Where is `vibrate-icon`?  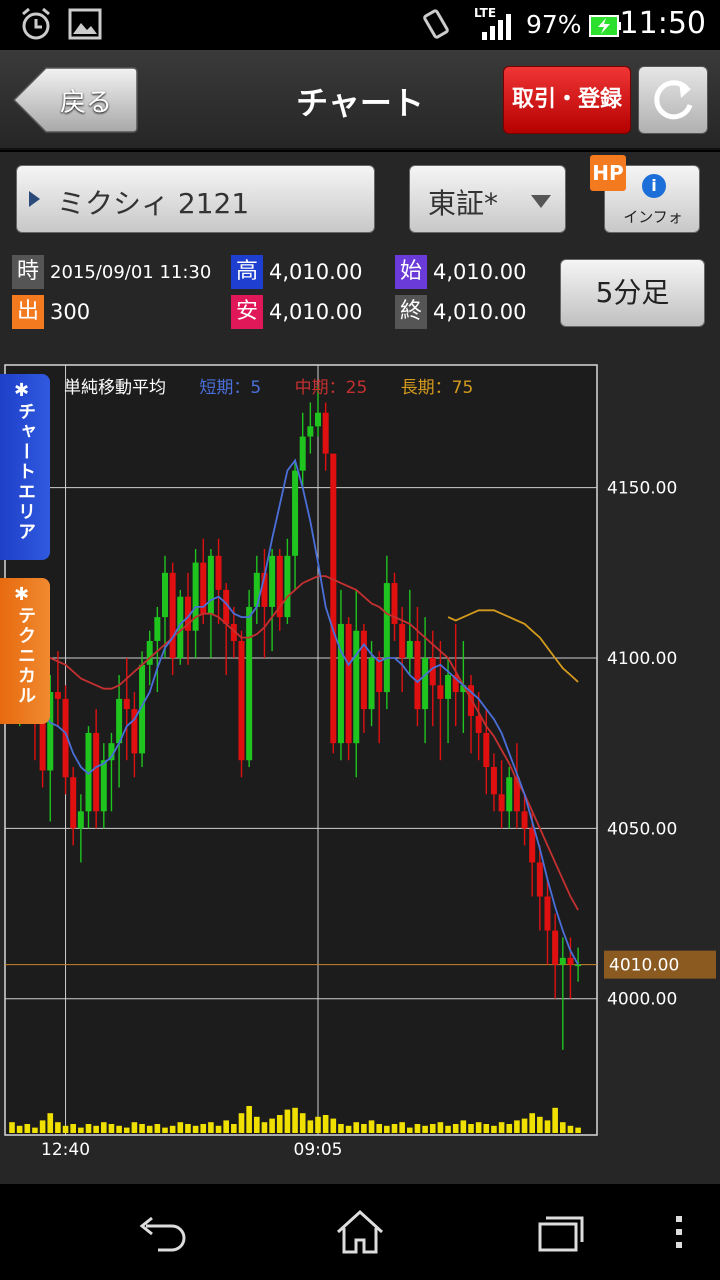
vibrate-icon is located at coordinates (436, 24).